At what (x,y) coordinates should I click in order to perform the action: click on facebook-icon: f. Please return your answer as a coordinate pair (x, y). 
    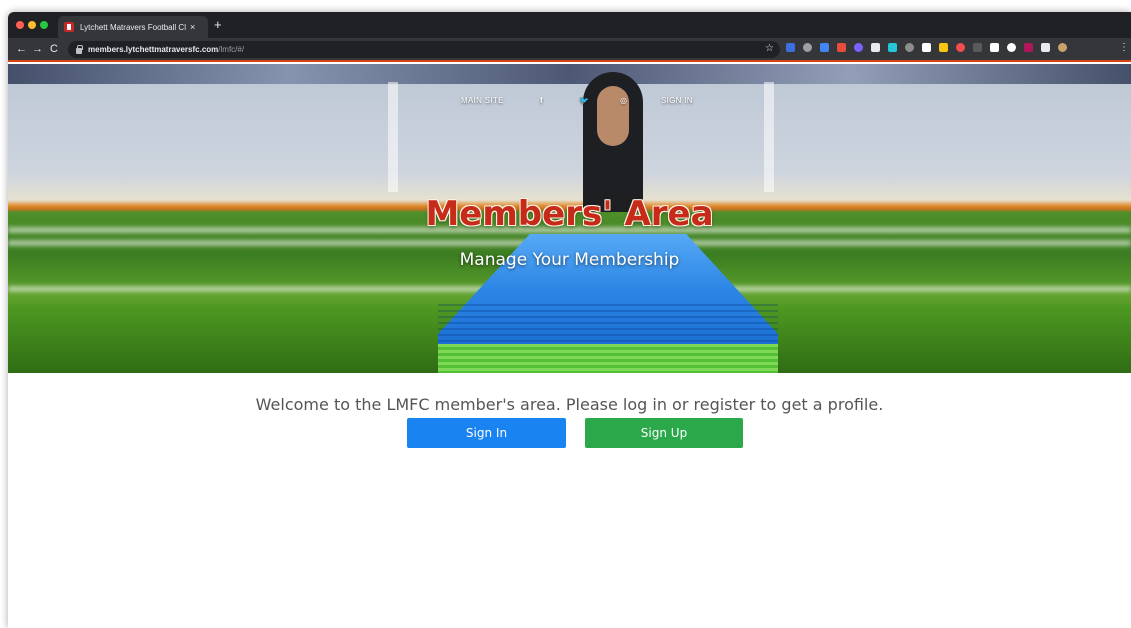
    Looking at the image, I should click on (541, 100).